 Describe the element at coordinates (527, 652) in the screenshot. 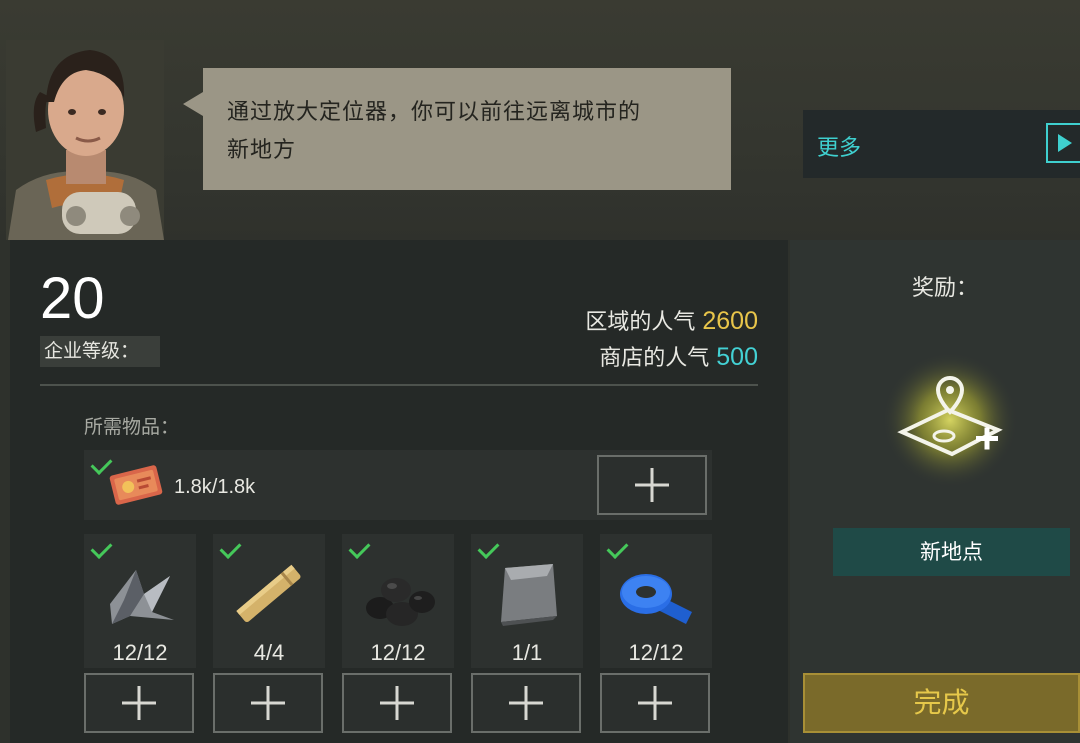

I see `item-count: 1/1` at that location.